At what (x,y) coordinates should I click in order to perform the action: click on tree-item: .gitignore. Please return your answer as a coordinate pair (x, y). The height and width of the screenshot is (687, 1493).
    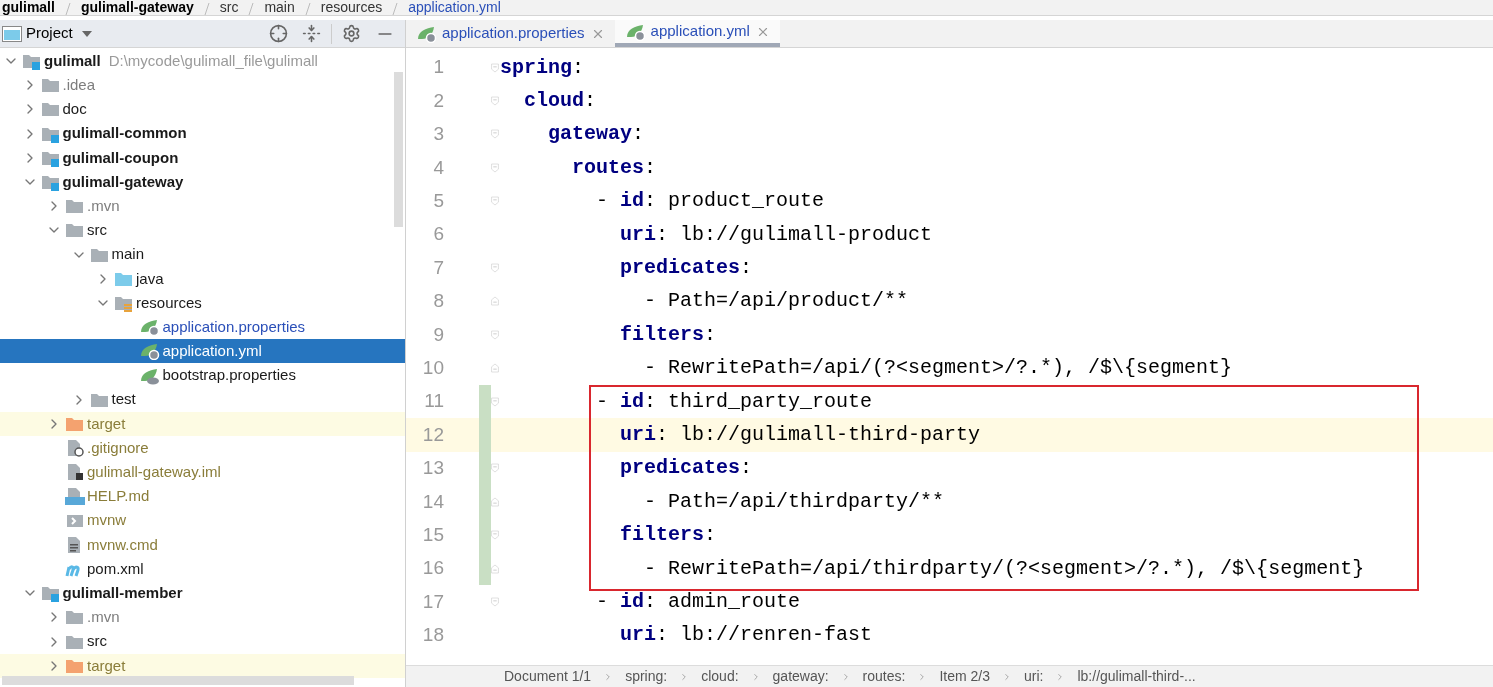
    Looking at the image, I should click on (202, 448).